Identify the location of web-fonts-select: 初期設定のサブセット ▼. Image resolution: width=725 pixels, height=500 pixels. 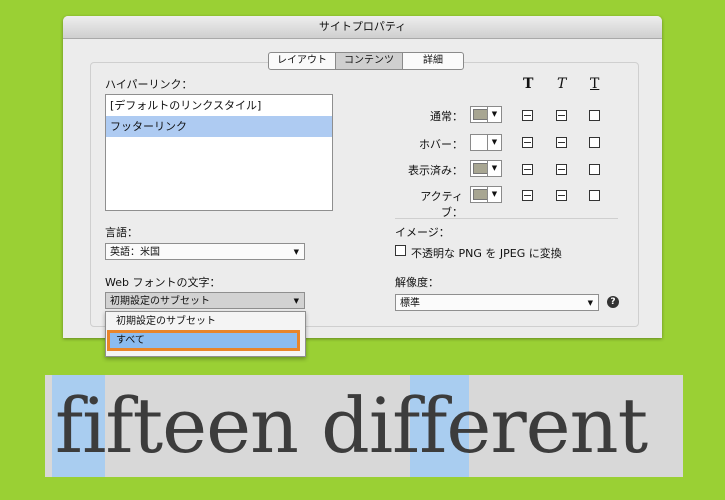
(205, 300).